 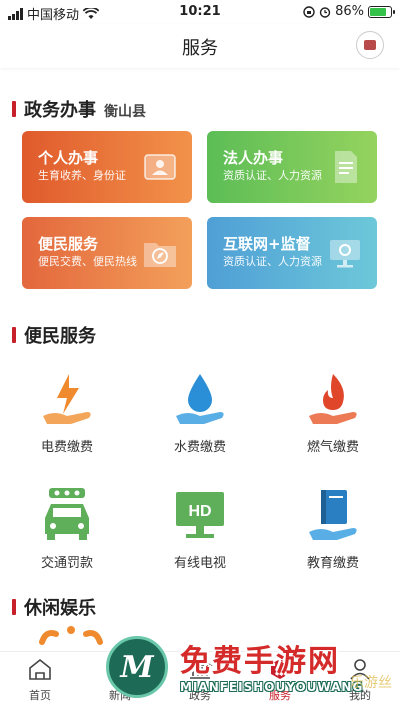 I want to click on service-gas: 燃气缴费, so click(x=333, y=412).